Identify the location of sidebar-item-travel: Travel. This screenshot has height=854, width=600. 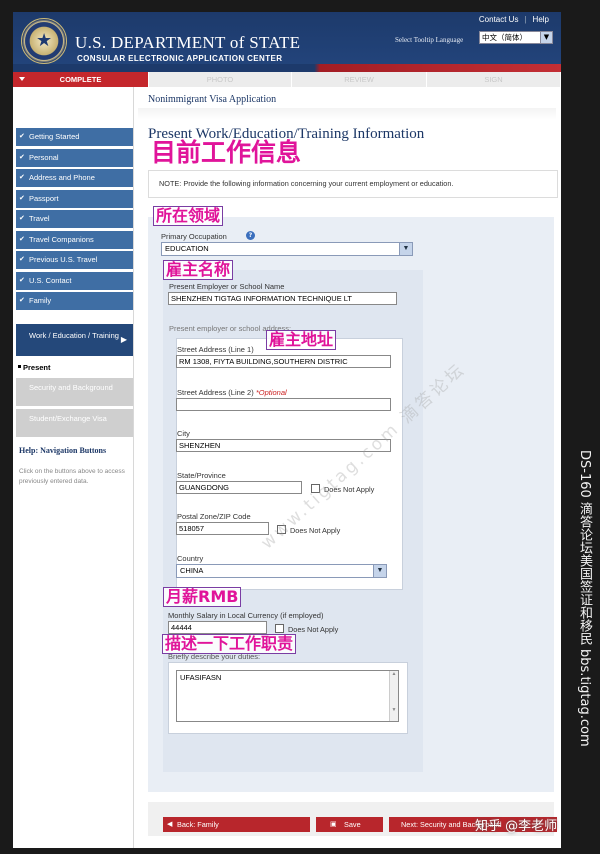
(74, 219).